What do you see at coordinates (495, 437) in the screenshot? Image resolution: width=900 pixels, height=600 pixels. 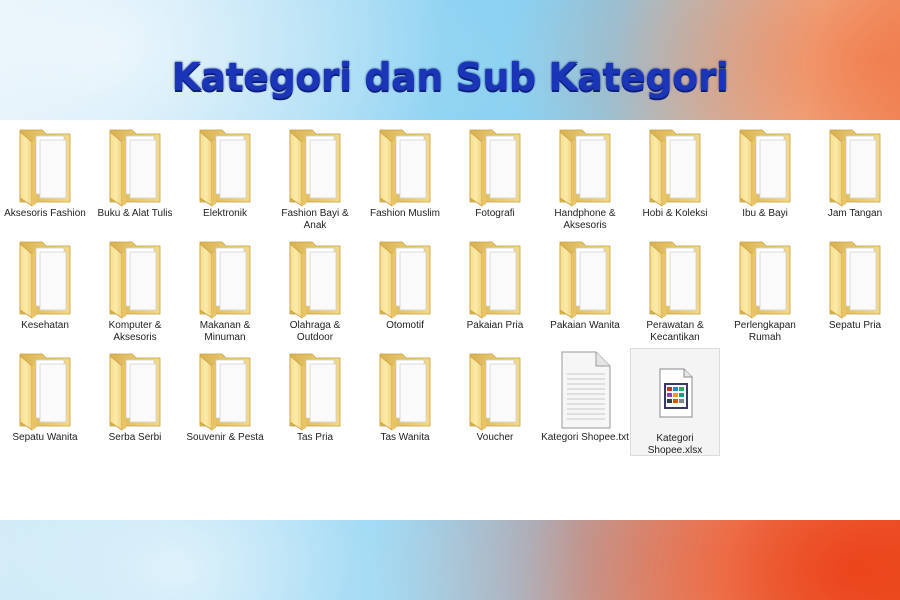 I see `item-label: Voucher` at bounding box center [495, 437].